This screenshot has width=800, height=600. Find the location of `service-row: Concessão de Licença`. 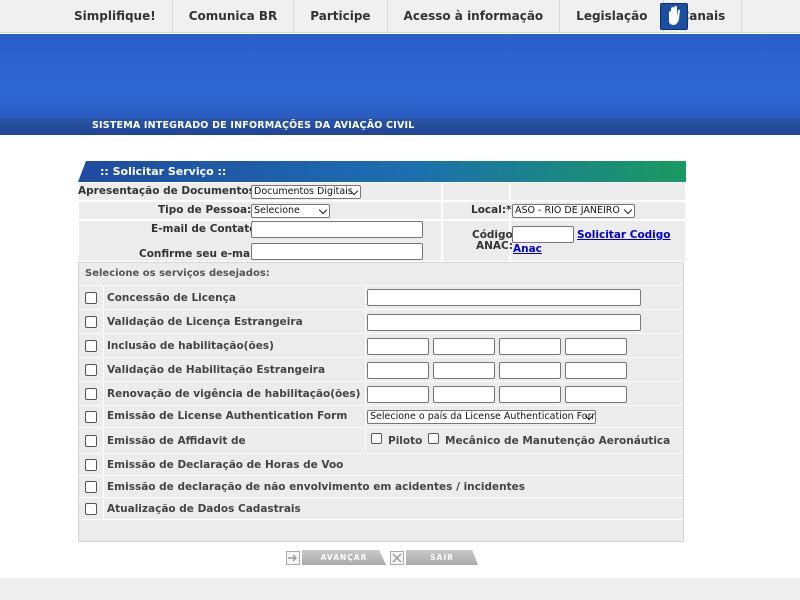

service-row: Concessão de Licença is located at coordinates (381, 297).